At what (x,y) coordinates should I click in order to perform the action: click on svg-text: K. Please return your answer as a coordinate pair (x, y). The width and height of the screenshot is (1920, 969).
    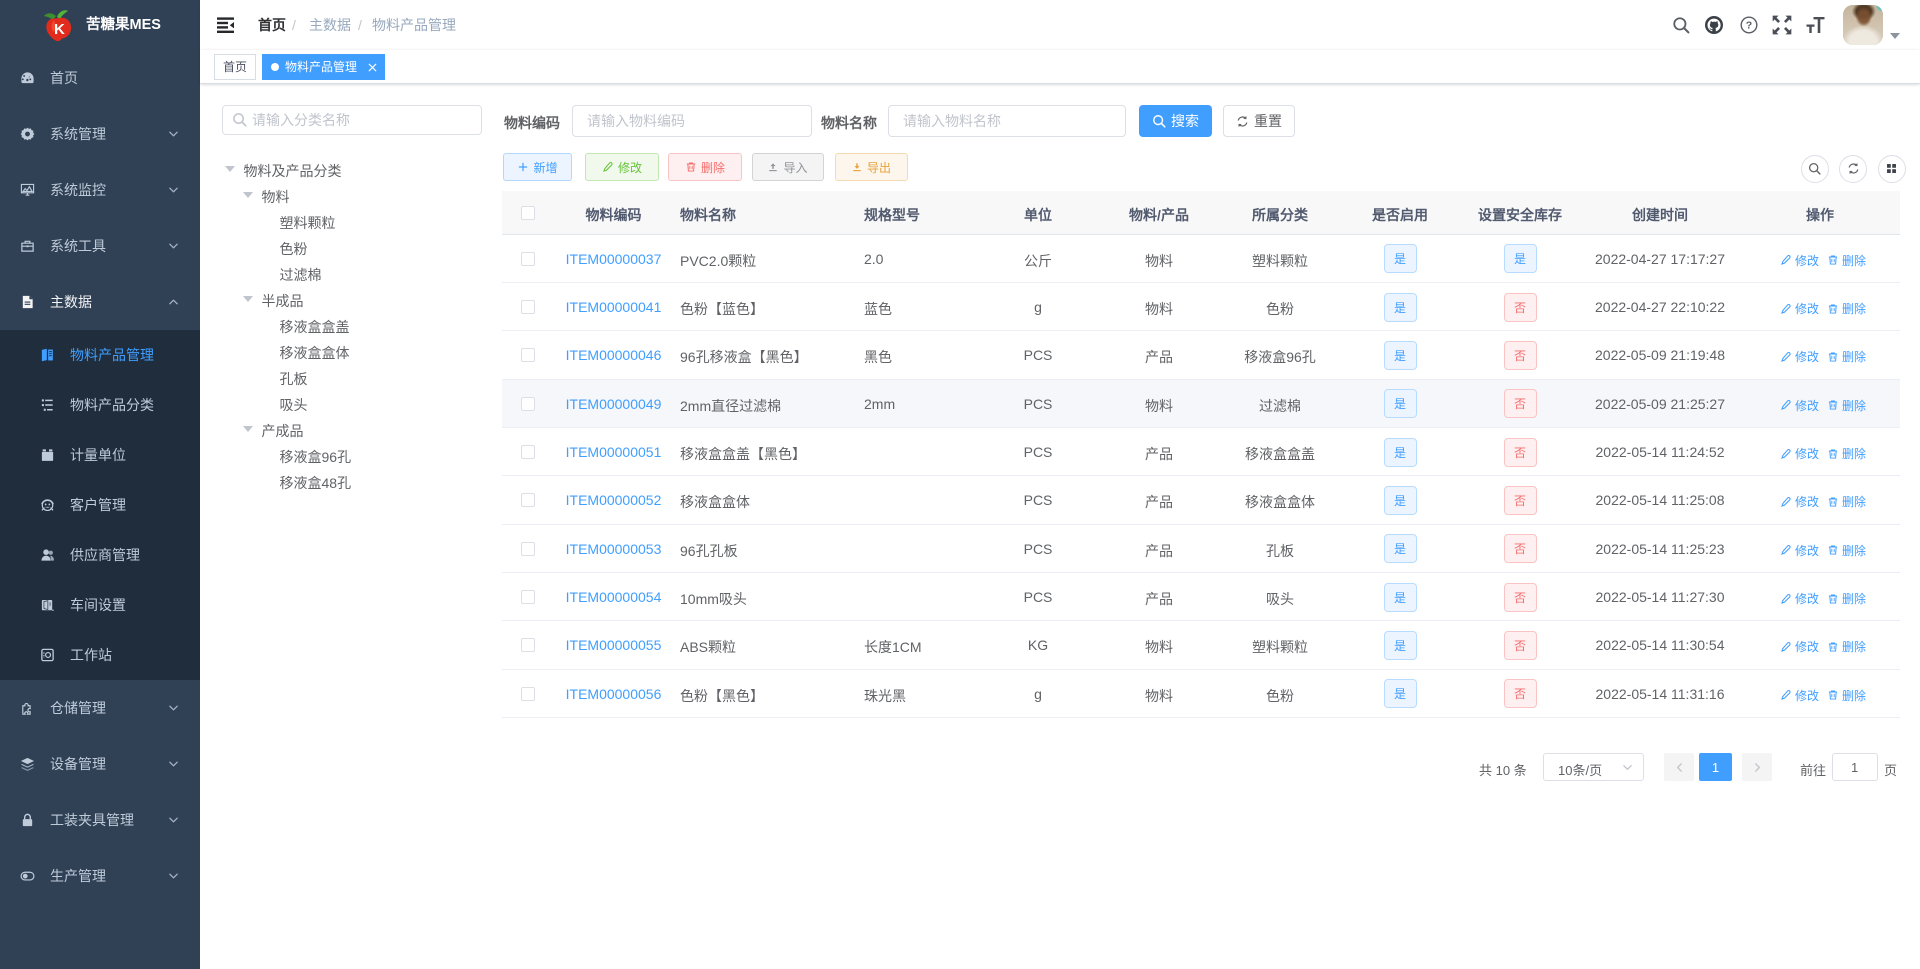
    Looking at the image, I should click on (59, 29).